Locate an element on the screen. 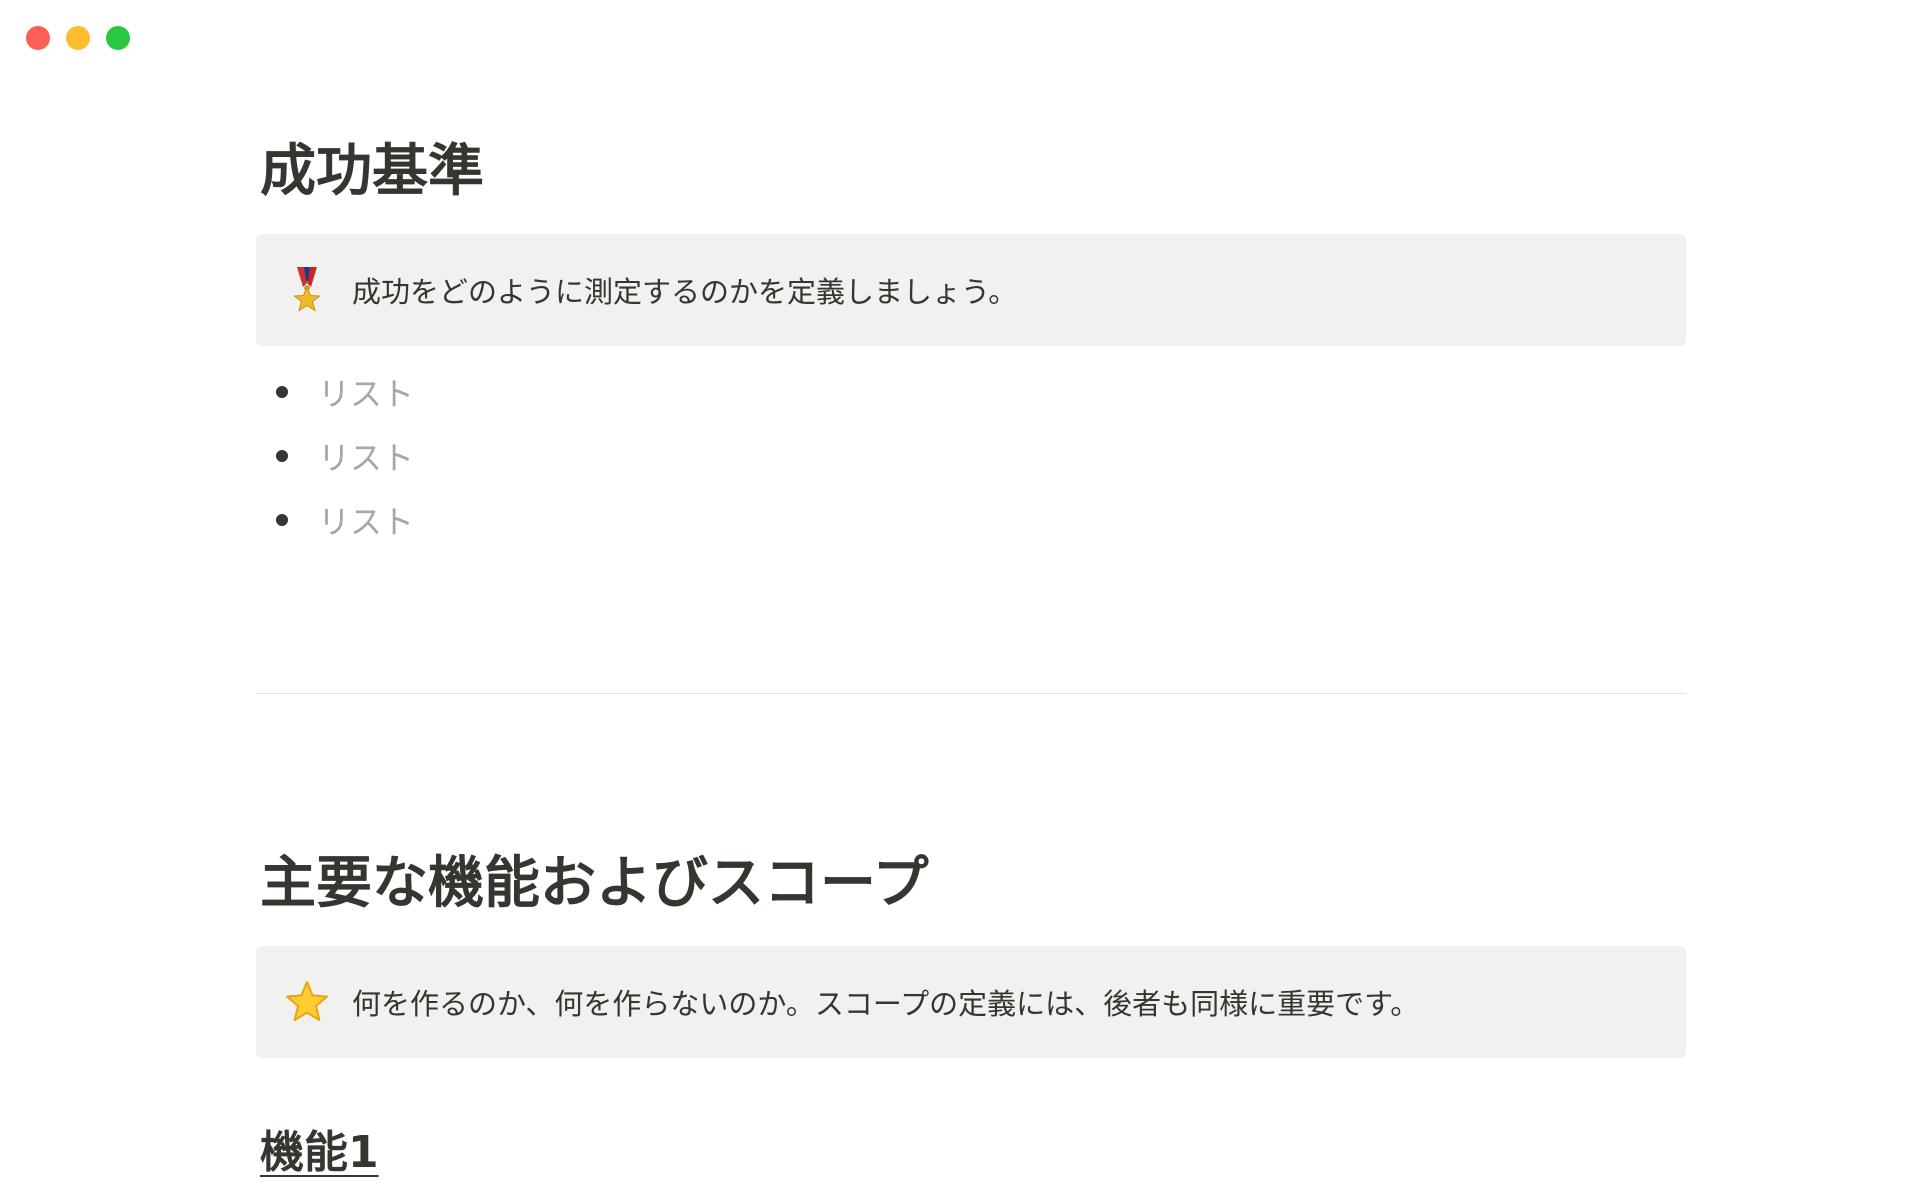 The width and height of the screenshot is (1920, 1200). close-window-button is located at coordinates (38, 38).